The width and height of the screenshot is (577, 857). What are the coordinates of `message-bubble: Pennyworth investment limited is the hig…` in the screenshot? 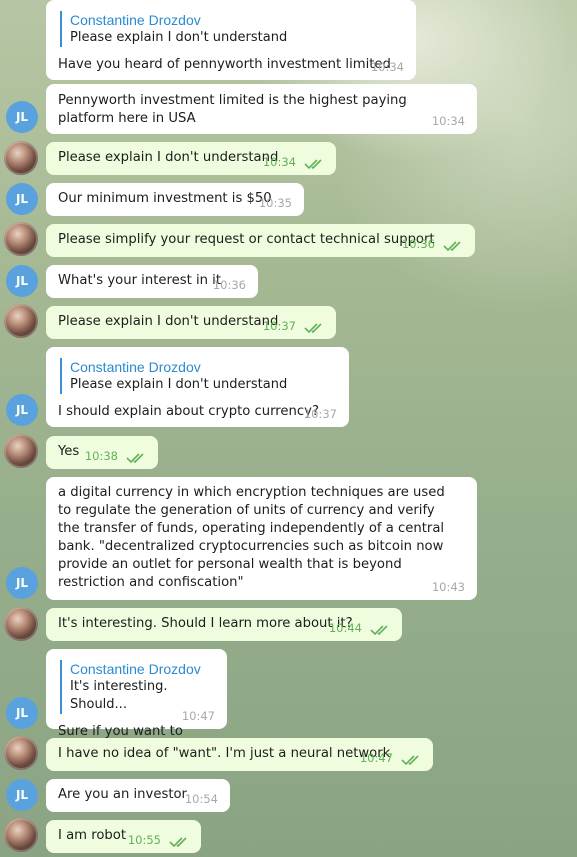 It's located at (261, 109).